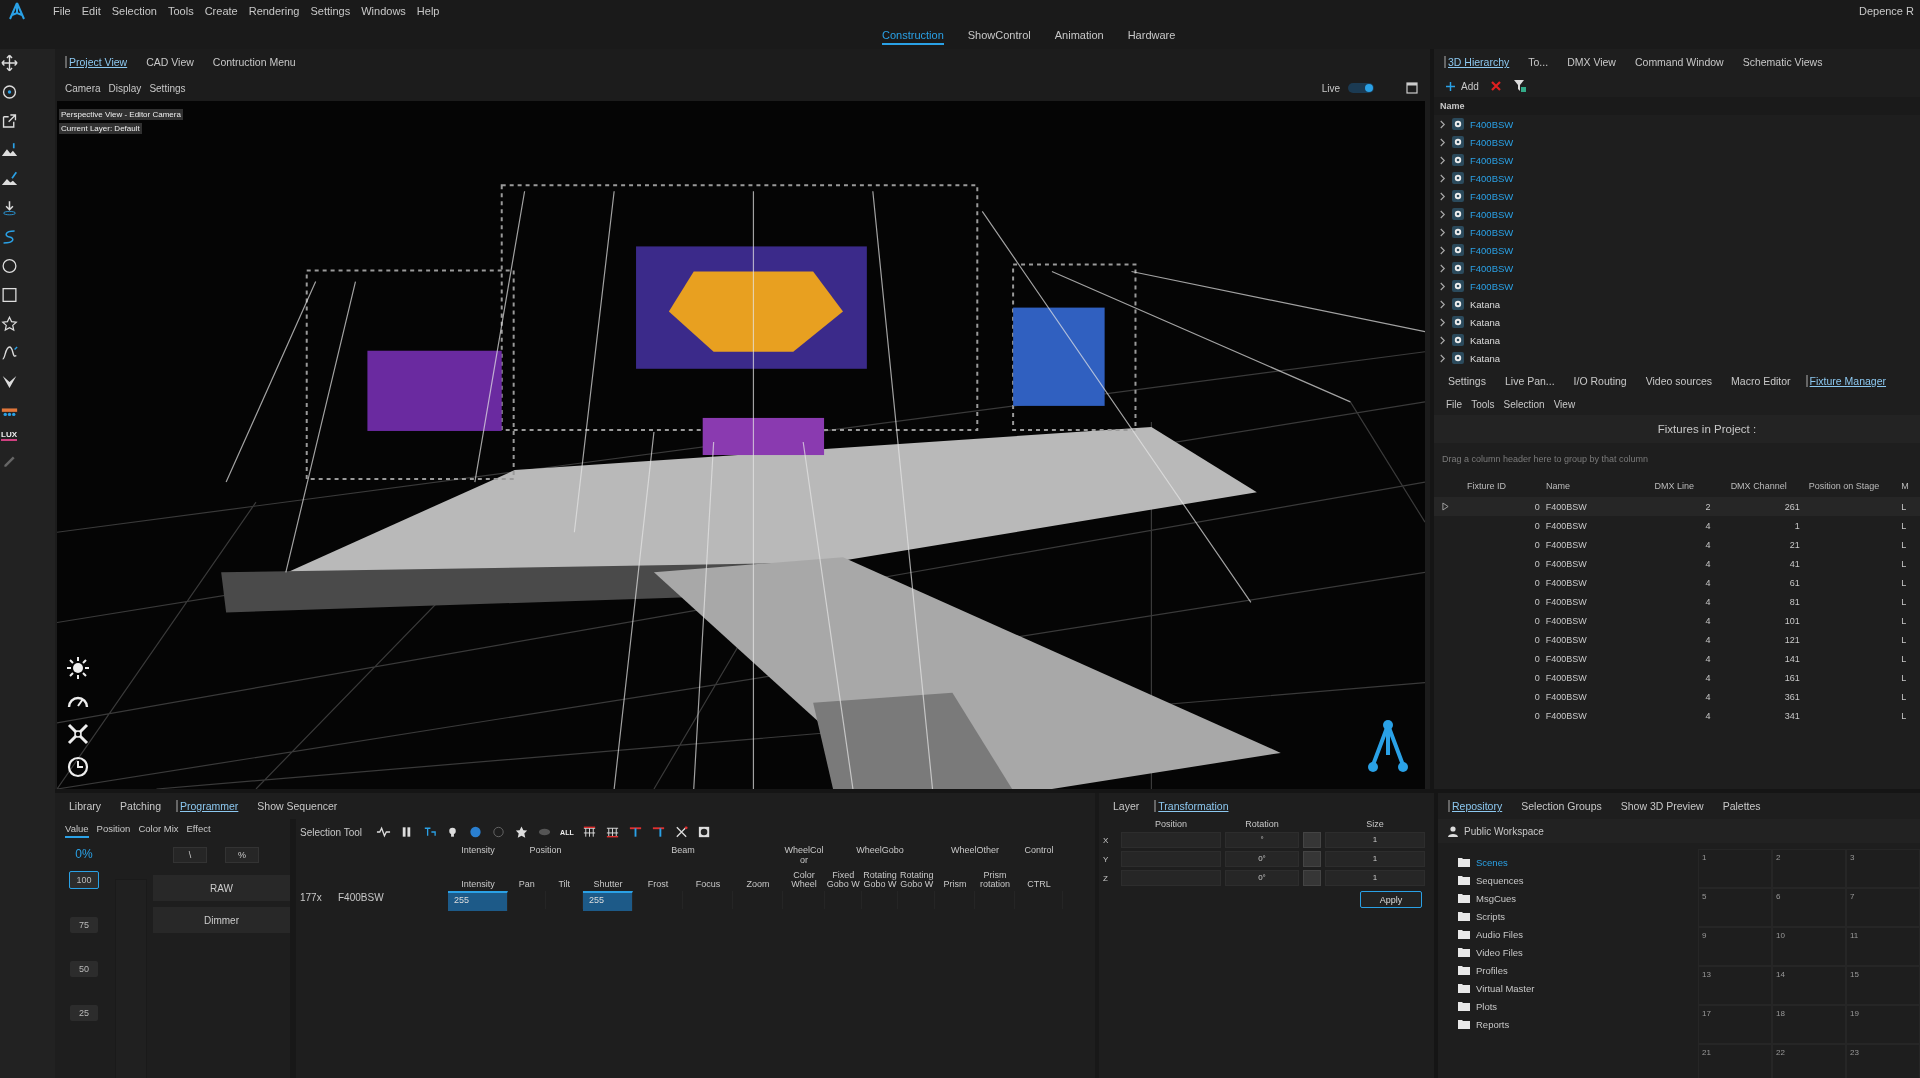  What do you see at coordinates (1677, 506) in the screenshot?
I see `table-row: 0 F400BSW 2 261 L` at bounding box center [1677, 506].